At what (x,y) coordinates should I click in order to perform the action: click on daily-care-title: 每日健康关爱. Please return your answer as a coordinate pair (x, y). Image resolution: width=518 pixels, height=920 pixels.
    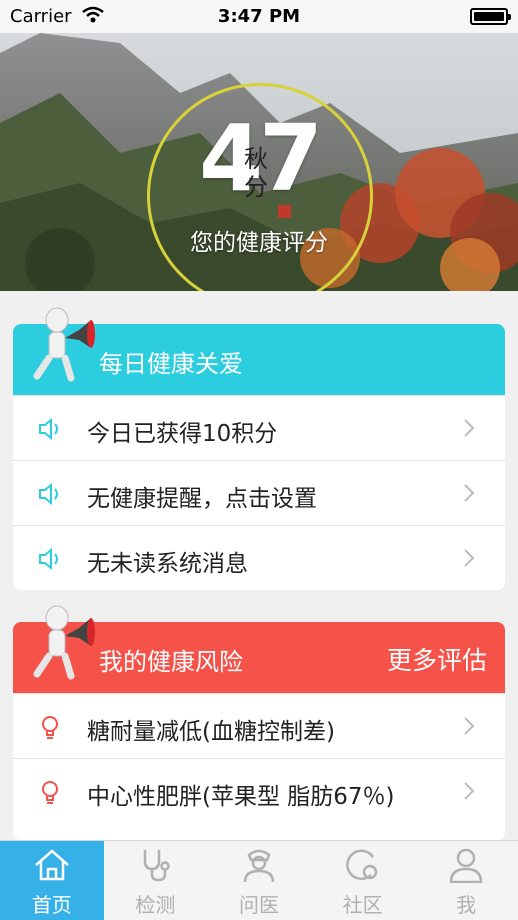
    Looking at the image, I should click on (171, 364).